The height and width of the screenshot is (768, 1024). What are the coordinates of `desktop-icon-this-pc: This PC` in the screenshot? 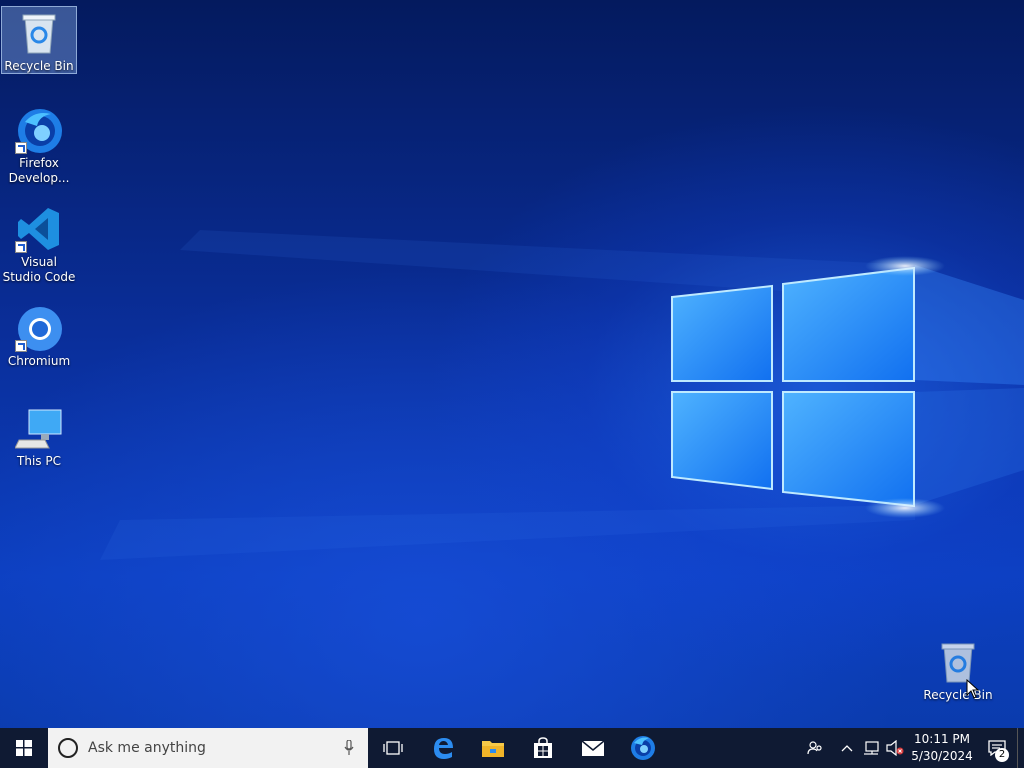 It's located at (39, 434).